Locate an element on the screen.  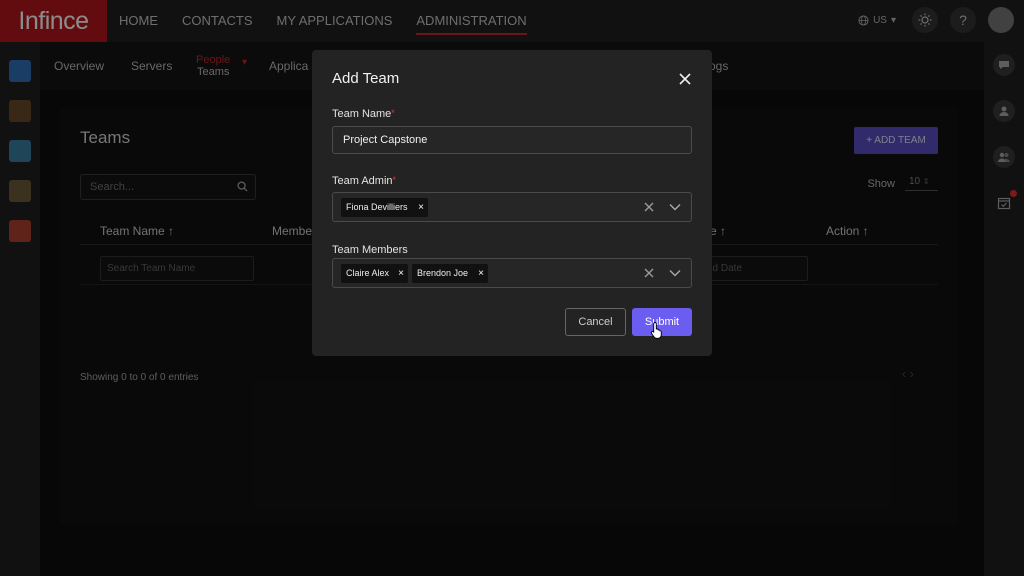
team-members-select: Claire Alex × Brendon Joe × is located at coordinates (512, 273).